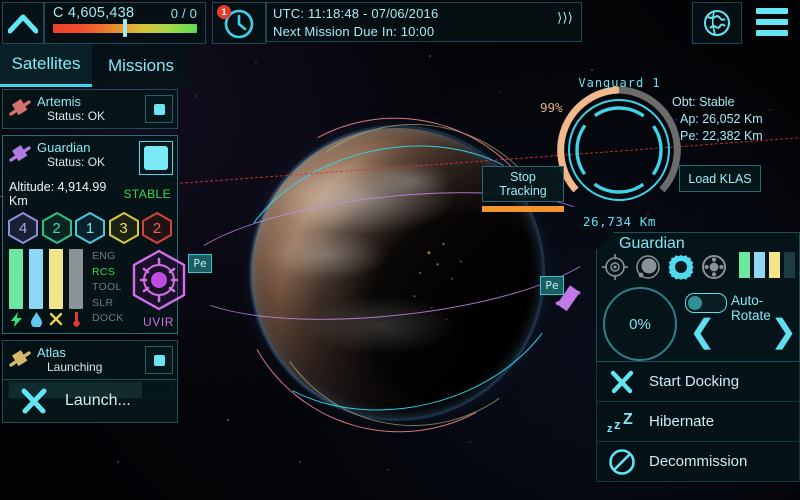 The image size is (800, 500). Describe the element at coordinates (767, 265) in the screenshot. I see `panel-status-bars` at that location.